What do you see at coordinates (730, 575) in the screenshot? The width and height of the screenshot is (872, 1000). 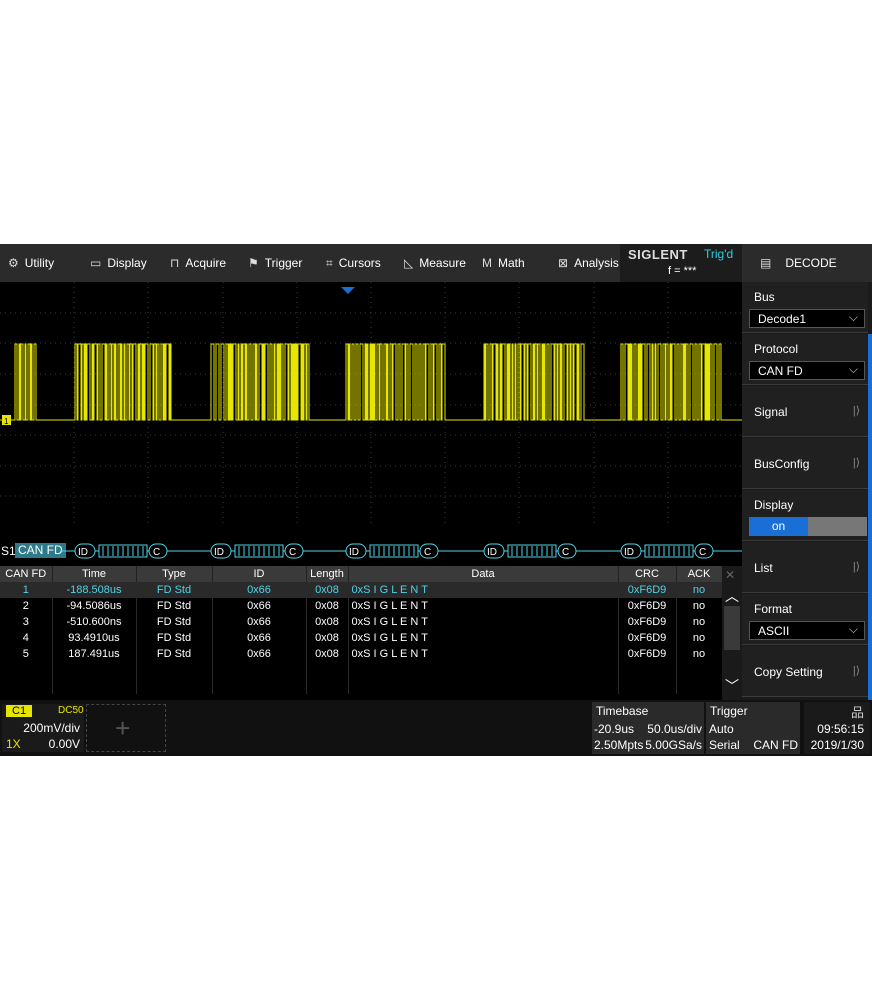 I see `close-icon: ✕` at bounding box center [730, 575].